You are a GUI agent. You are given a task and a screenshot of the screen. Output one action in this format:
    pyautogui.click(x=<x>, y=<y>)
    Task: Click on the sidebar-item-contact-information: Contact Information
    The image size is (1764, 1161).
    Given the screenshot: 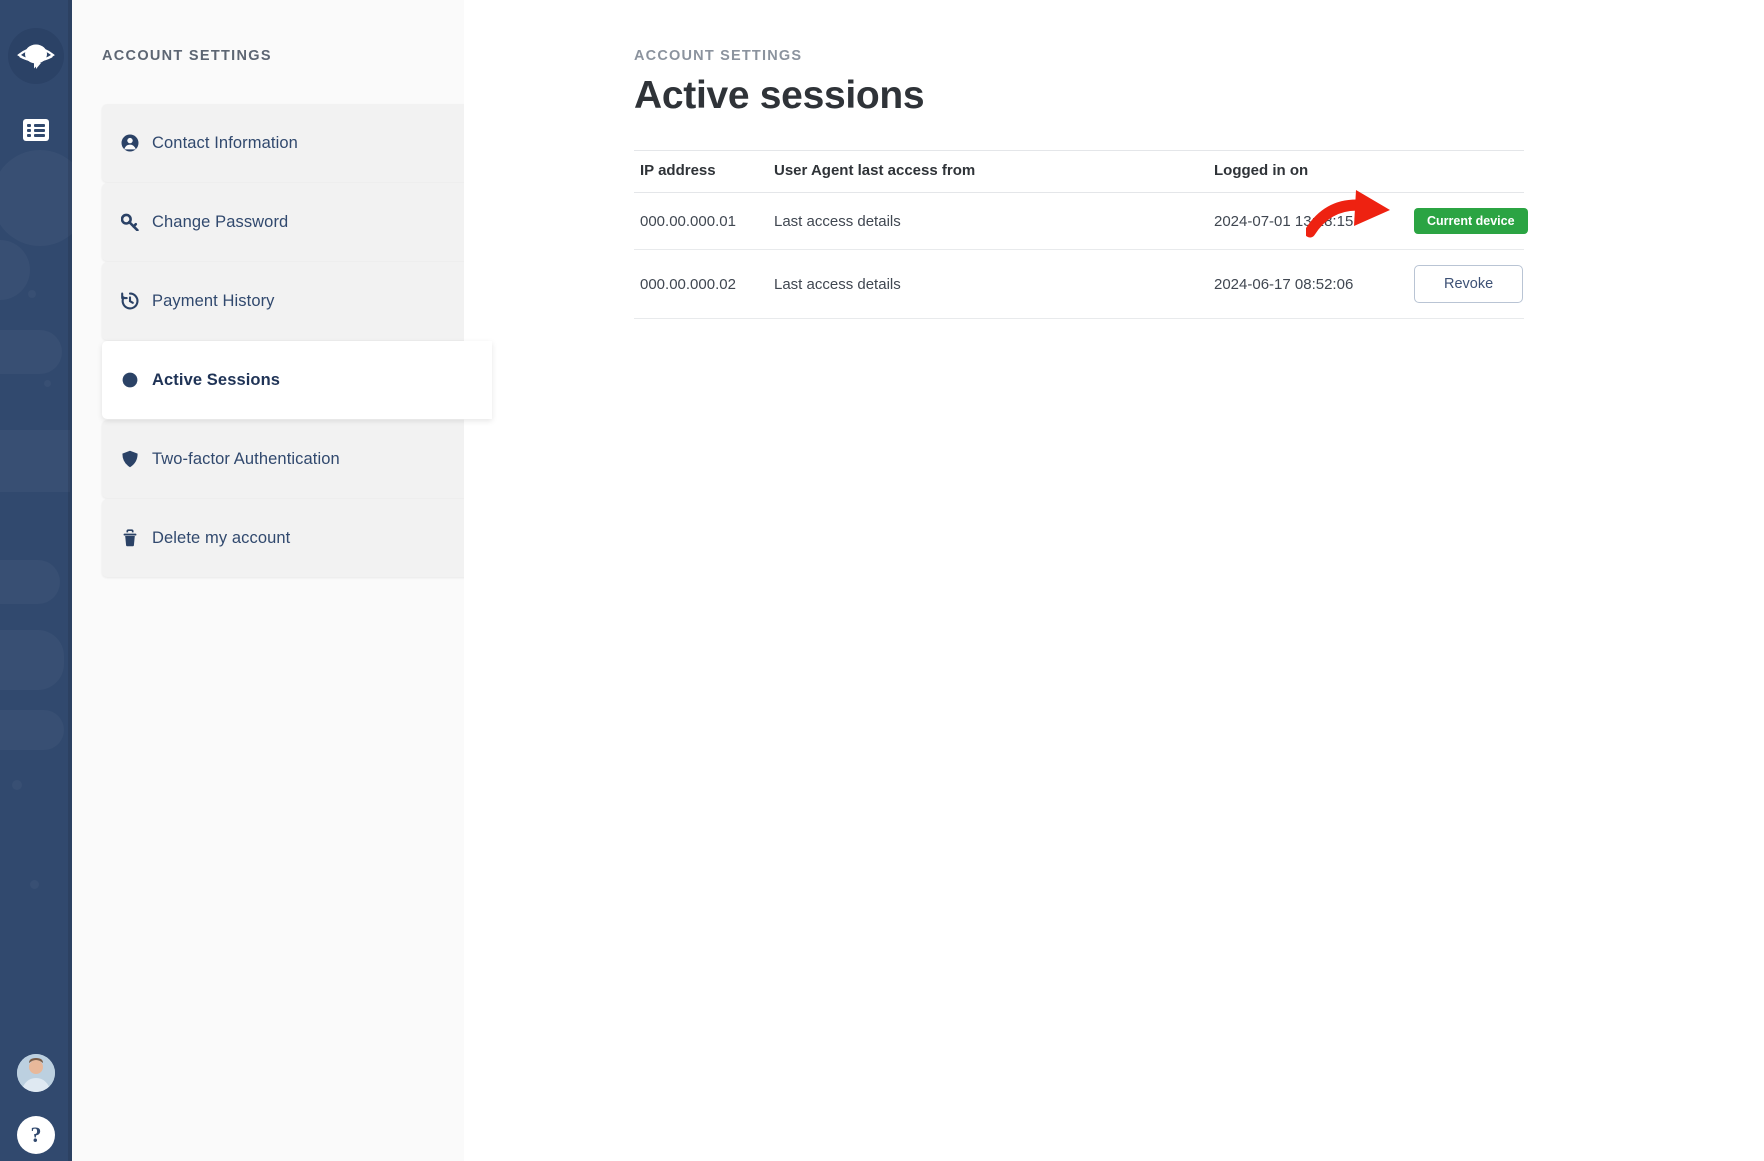 What is the action you would take?
    pyautogui.click(x=297, y=143)
    